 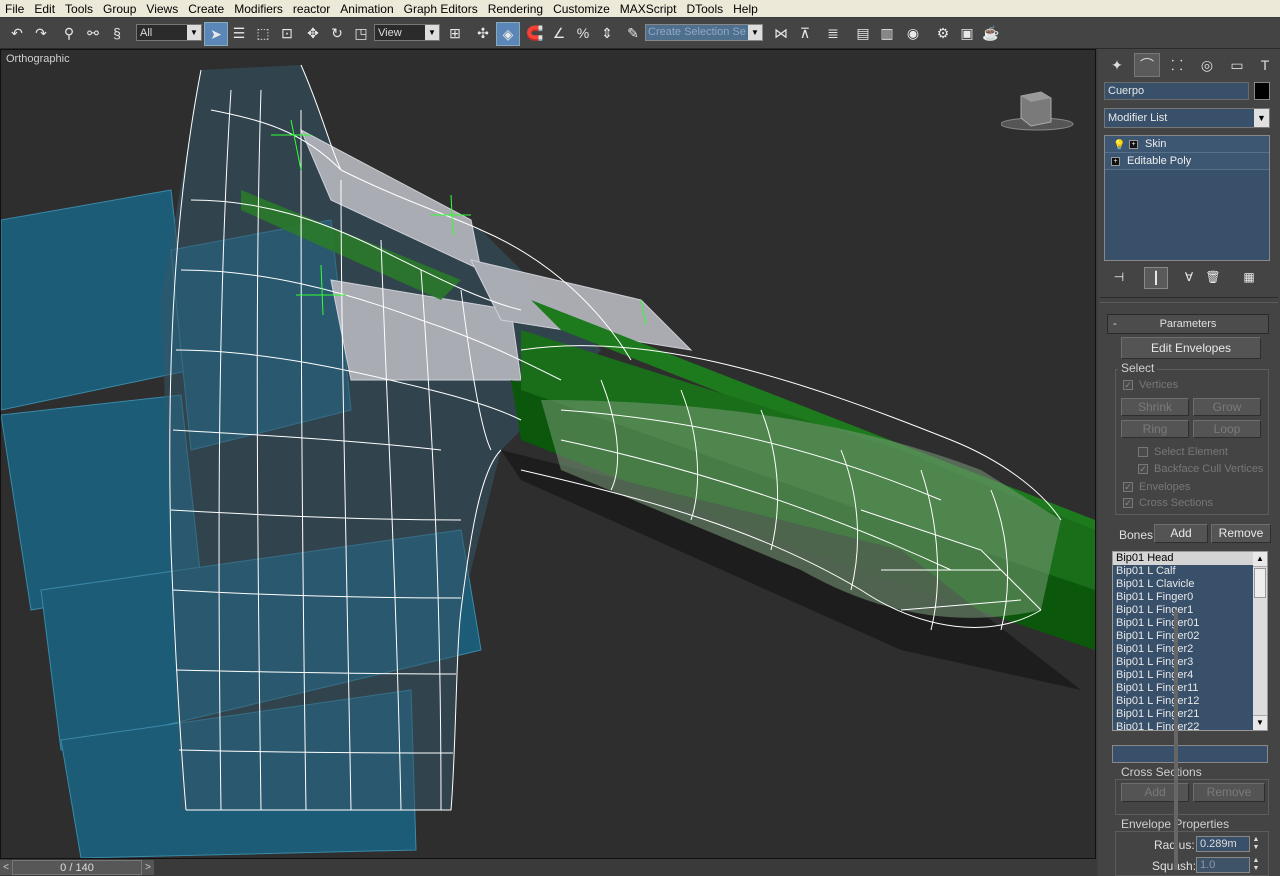 What do you see at coordinates (1176, 91) in the screenshot?
I see `object-name-field: Cuerpo` at bounding box center [1176, 91].